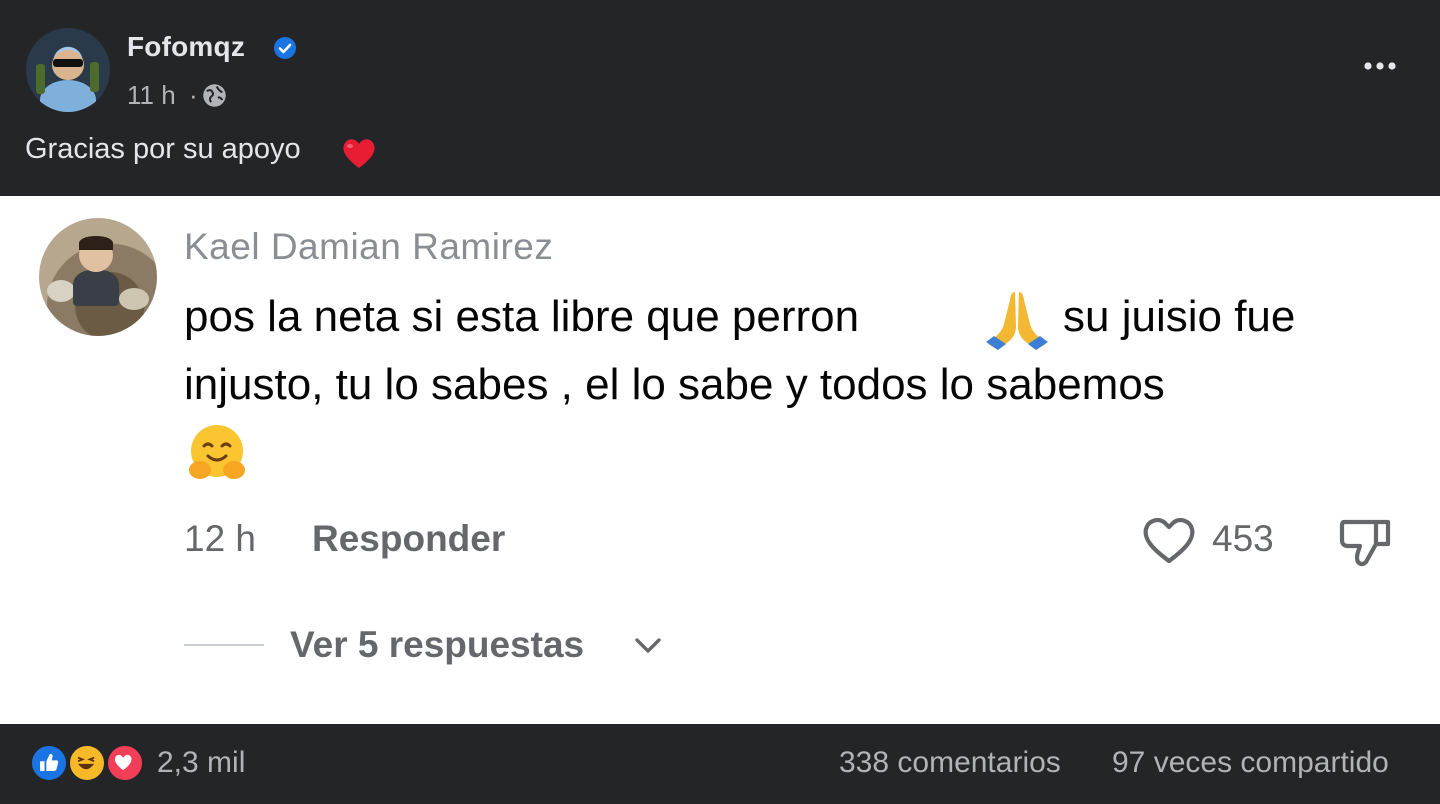 The width and height of the screenshot is (1440, 804). What do you see at coordinates (217, 452) in the screenshot?
I see `hugging-face-emoji` at bounding box center [217, 452].